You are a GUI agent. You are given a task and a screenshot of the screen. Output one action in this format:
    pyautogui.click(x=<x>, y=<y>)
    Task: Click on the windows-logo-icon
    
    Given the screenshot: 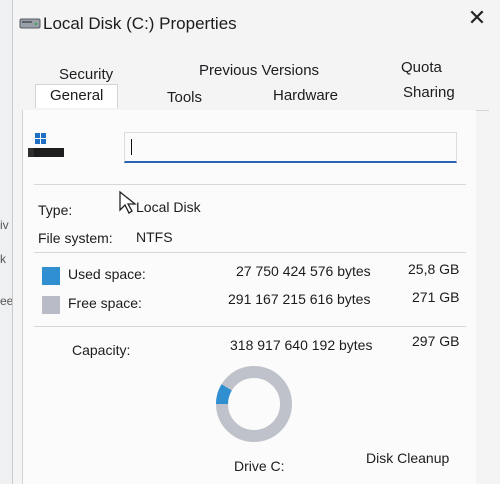 What is the action you would take?
    pyautogui.click(x=46, y=145)
    